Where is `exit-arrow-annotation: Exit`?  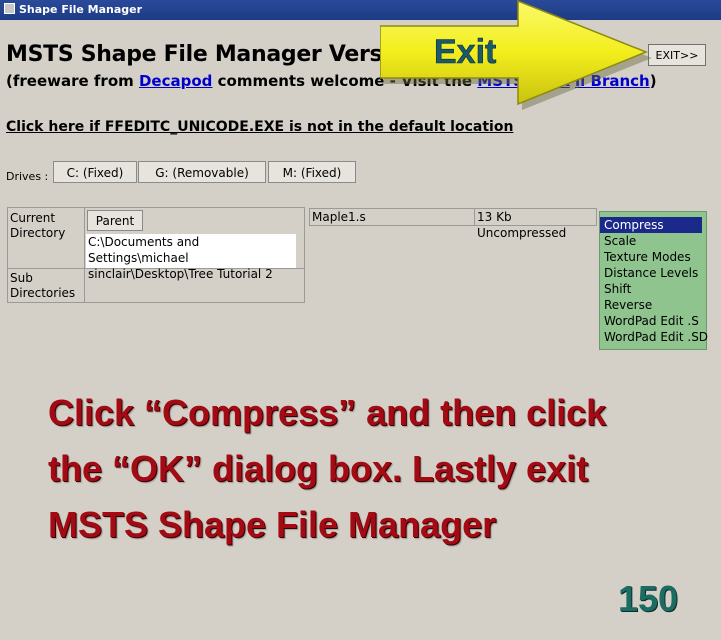
exit-arrow-annotation: Exit is located at coordinates (516, 55).